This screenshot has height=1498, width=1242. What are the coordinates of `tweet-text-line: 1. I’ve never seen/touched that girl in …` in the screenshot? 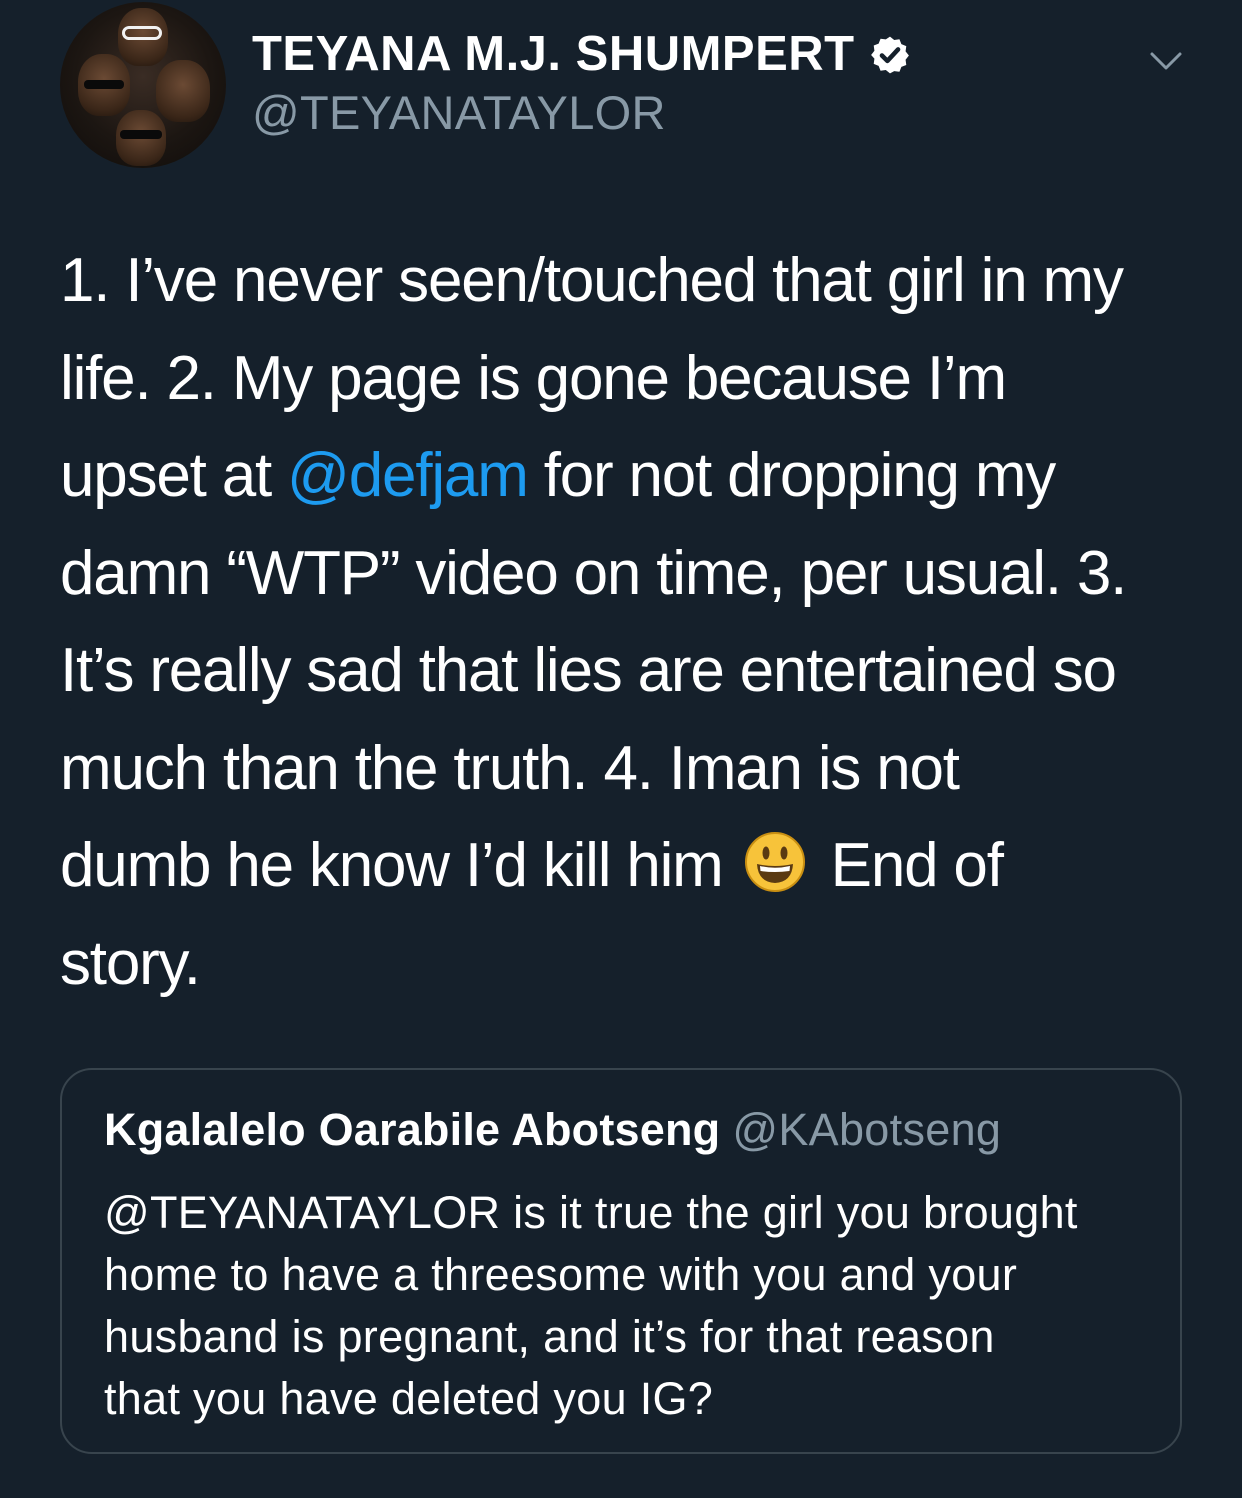 It's located at (592, 280).